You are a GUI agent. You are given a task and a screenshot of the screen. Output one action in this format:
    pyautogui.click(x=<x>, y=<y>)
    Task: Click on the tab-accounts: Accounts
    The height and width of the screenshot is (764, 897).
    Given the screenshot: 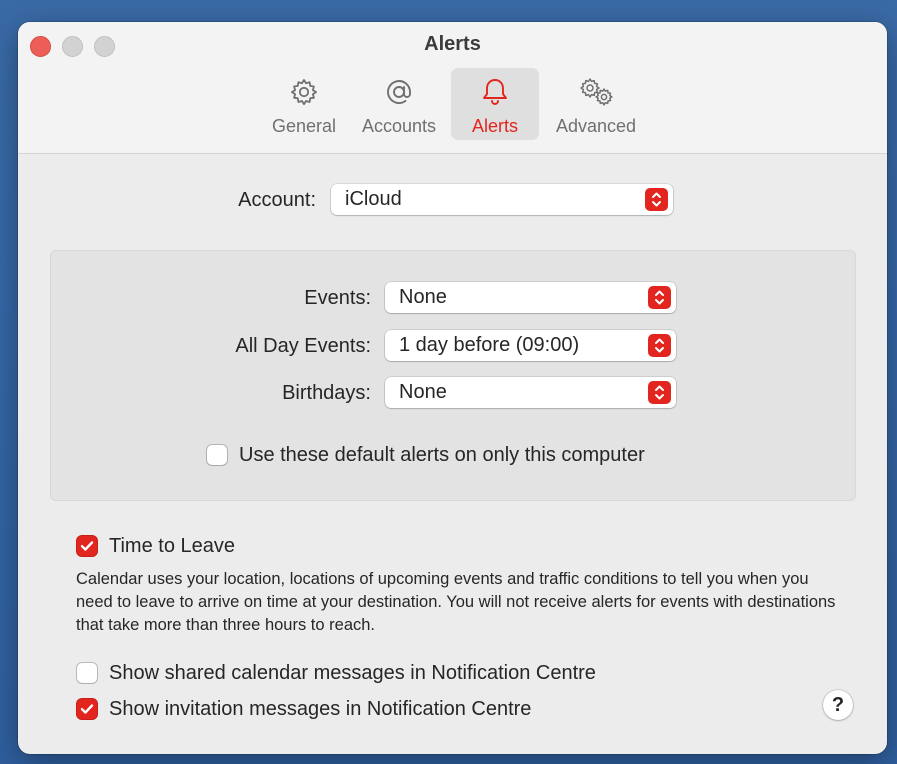 What is the action you would take?
    pyautogui.click(x=399, y=104)
    